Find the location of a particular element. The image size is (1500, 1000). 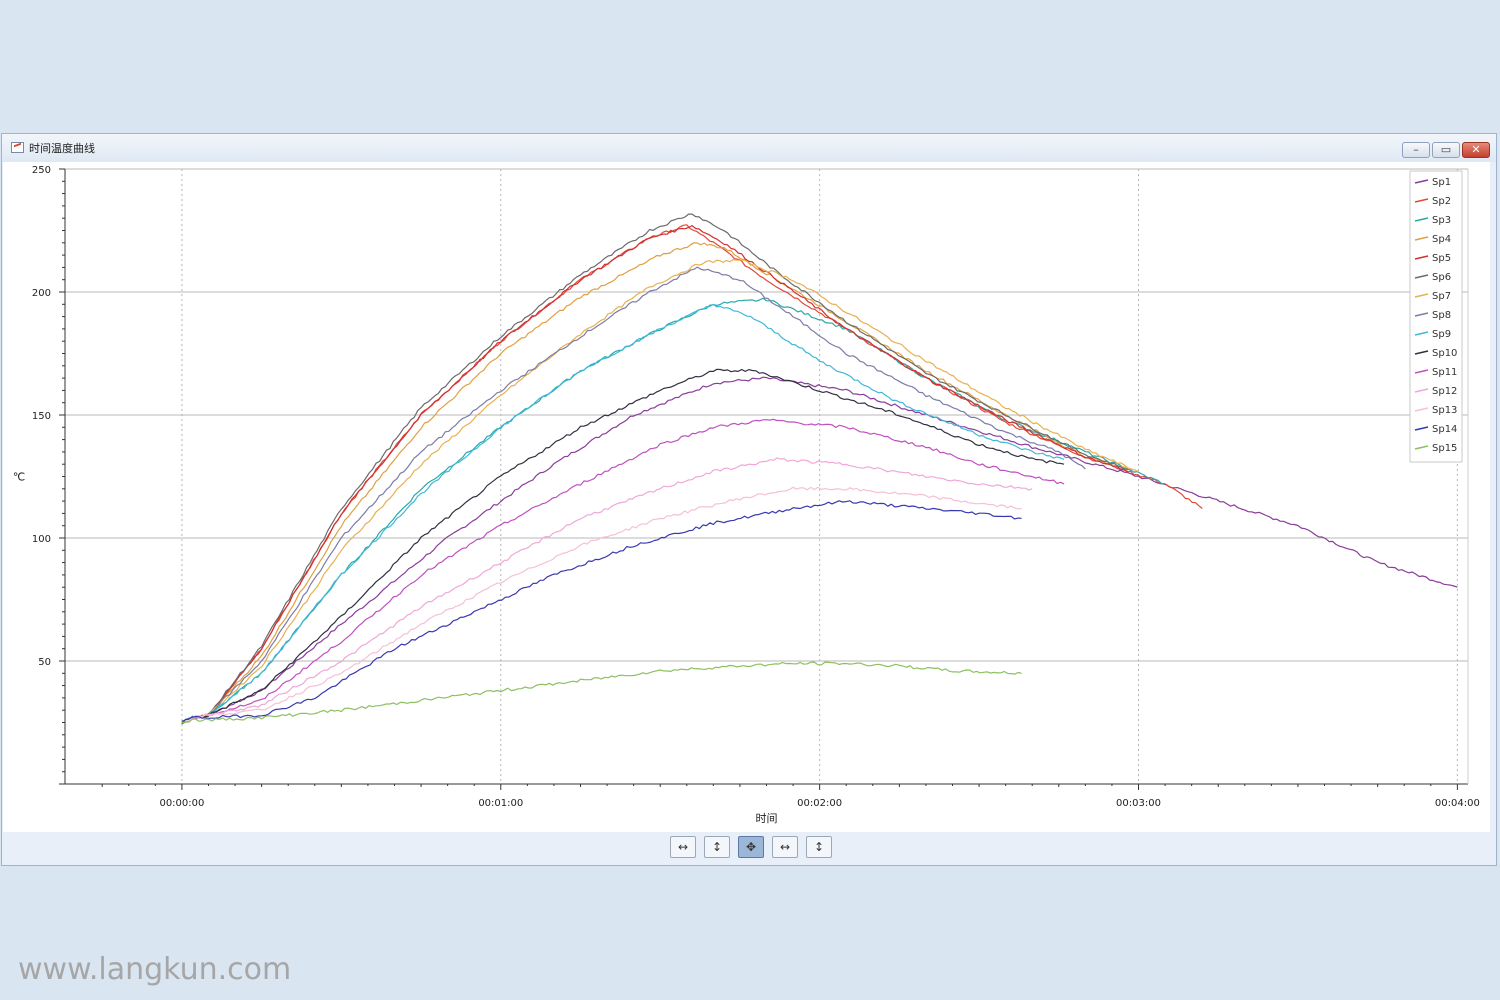

legend-label-sp12: Sp12 is located at coordinates (1444, 391).